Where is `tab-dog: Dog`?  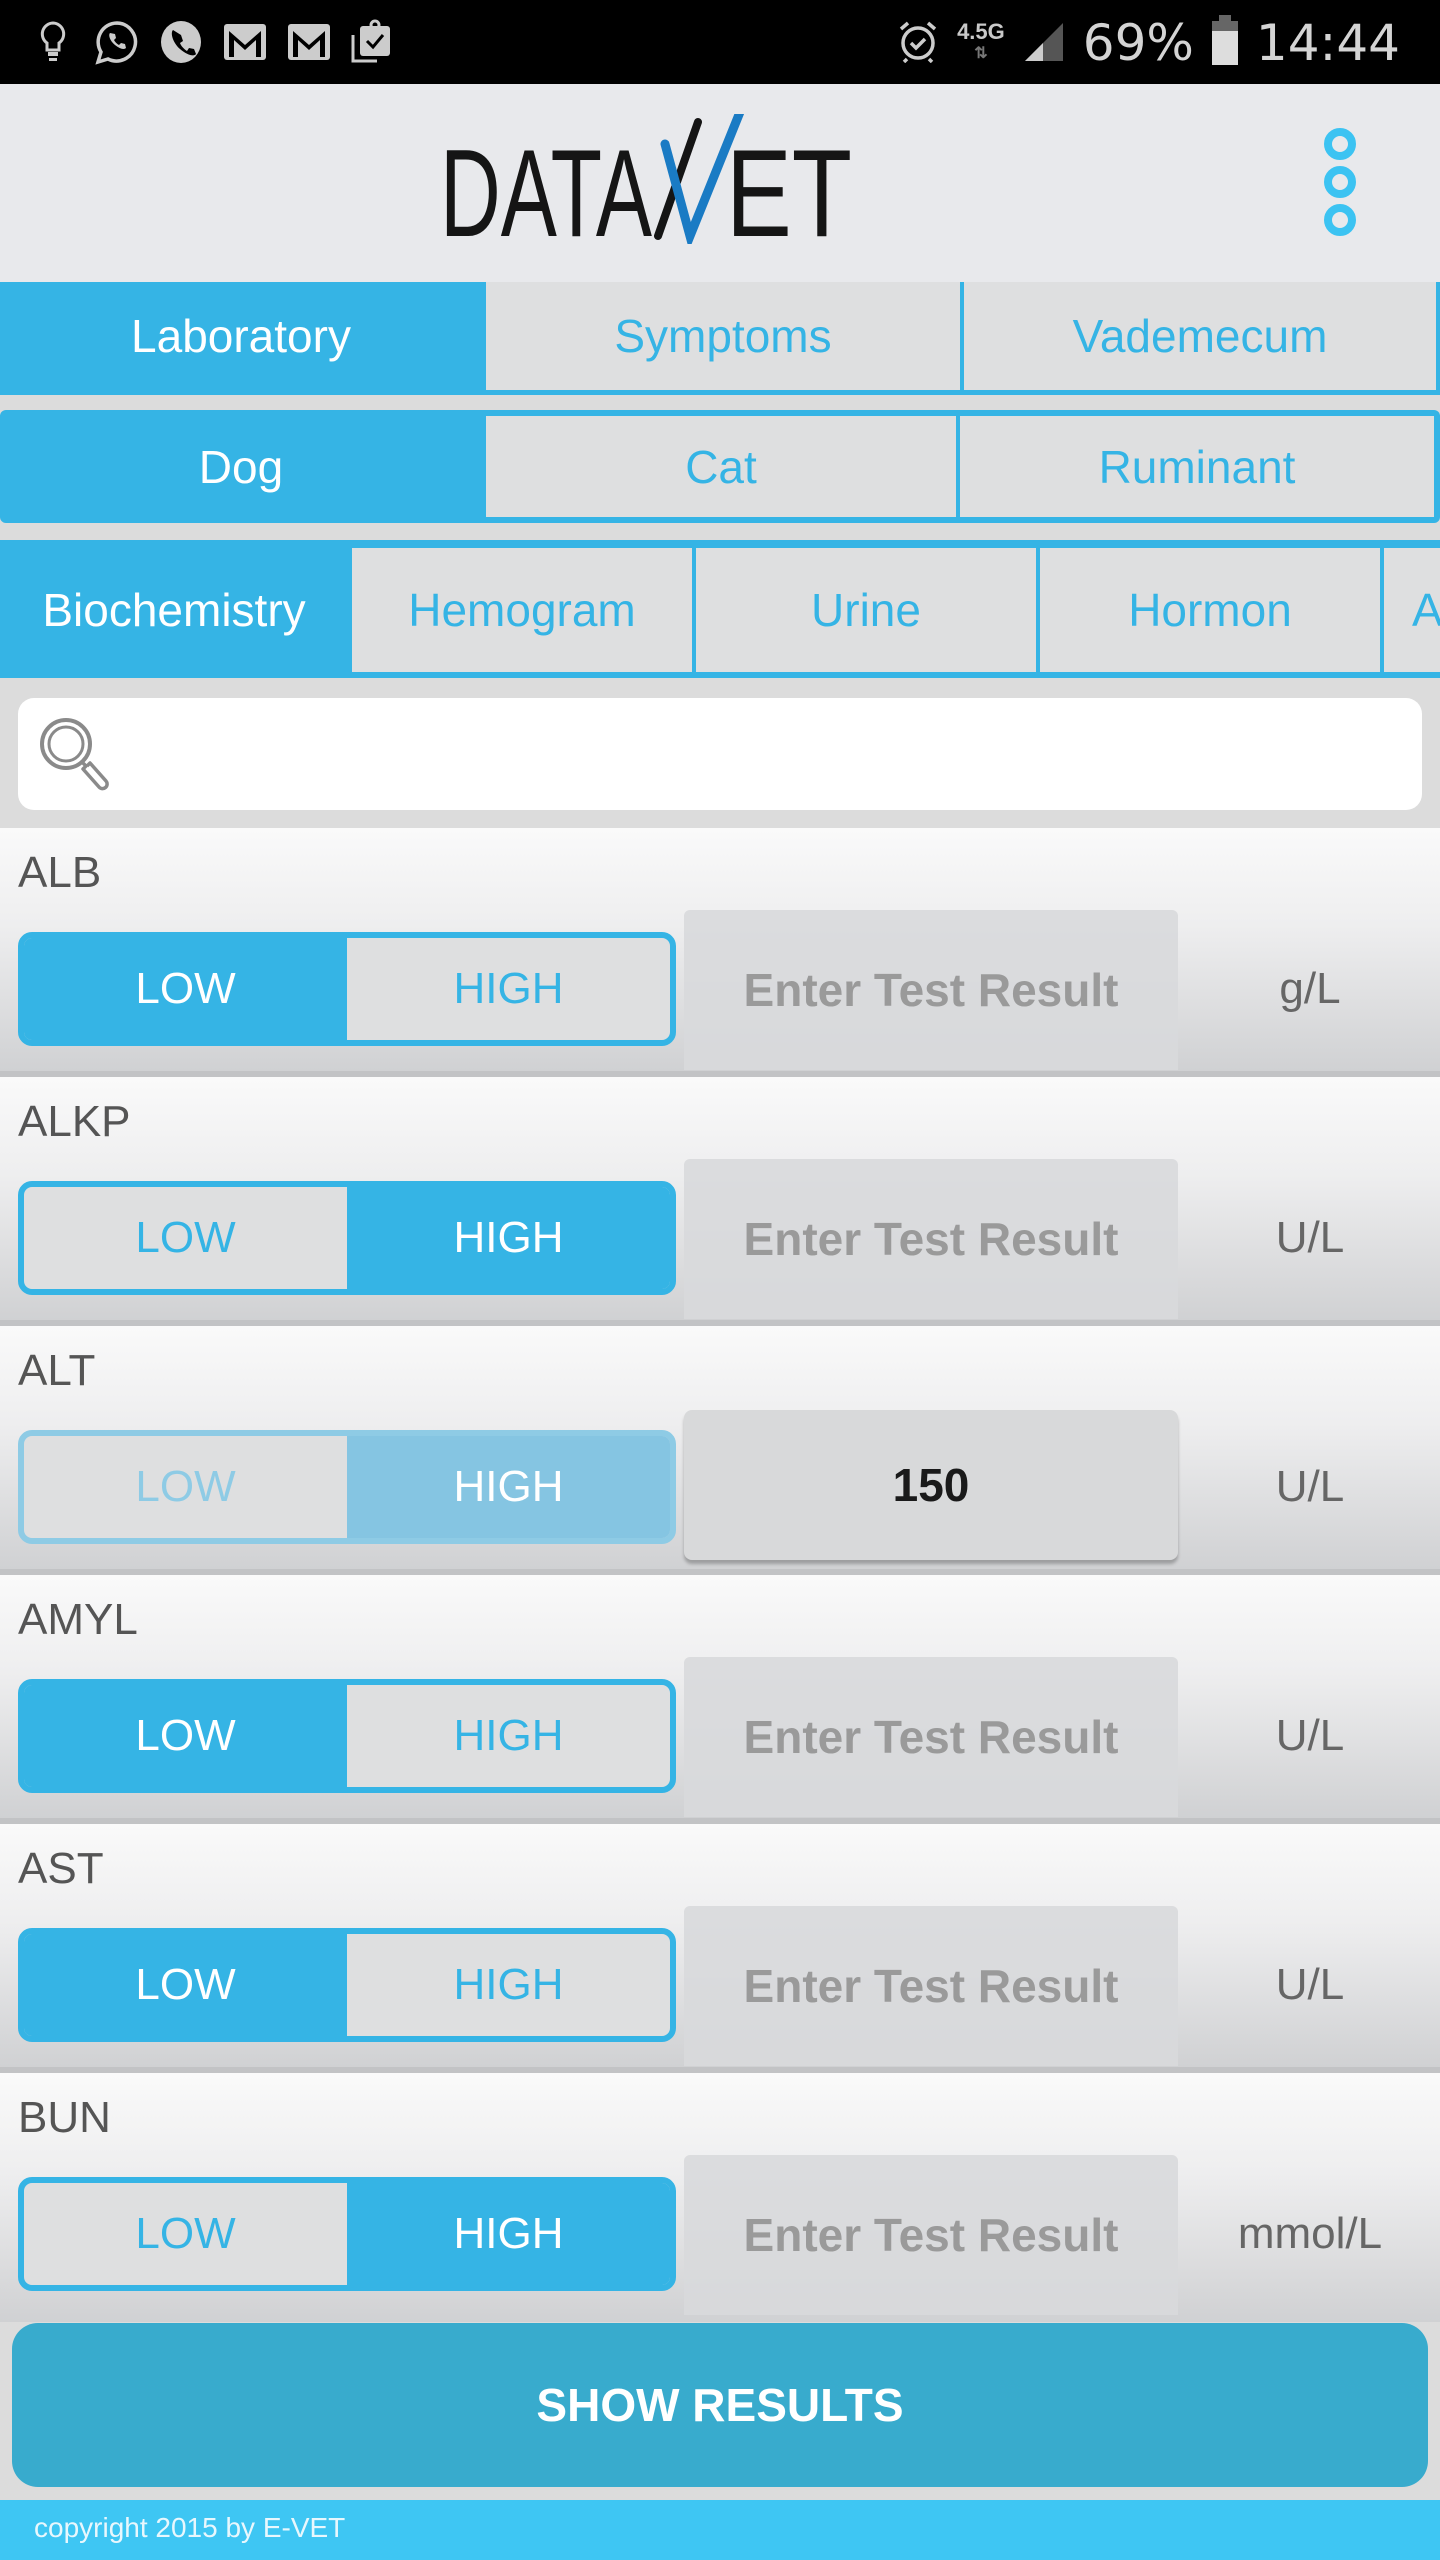 tab-dog: Dog is located at coordinates (241, 466).